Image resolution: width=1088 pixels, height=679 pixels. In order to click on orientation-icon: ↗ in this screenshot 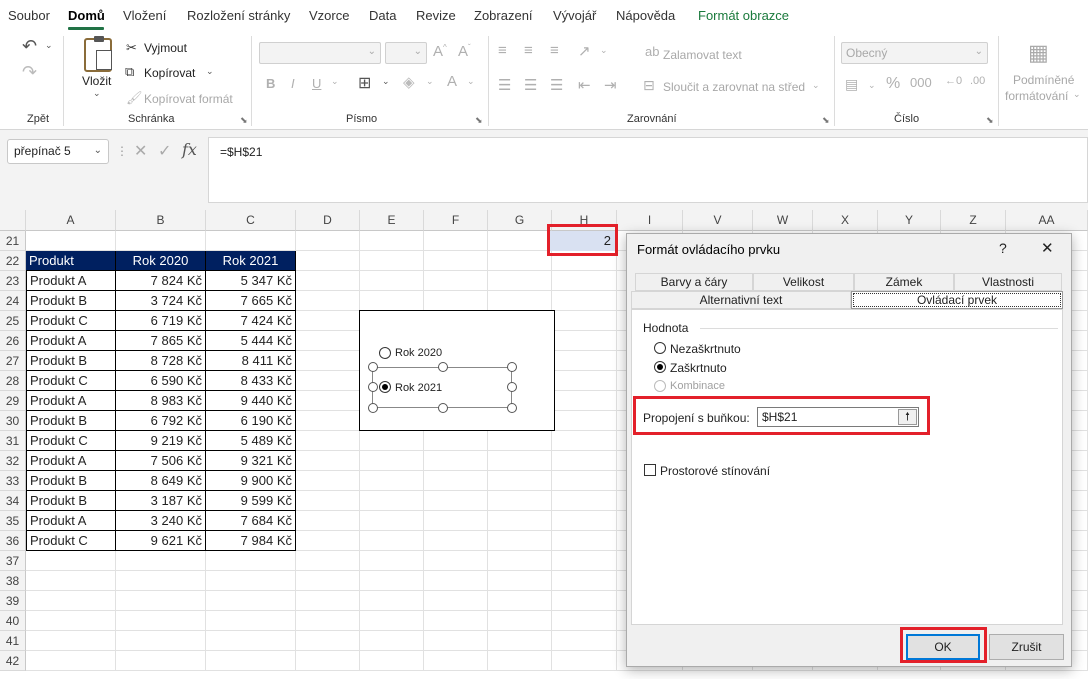, I will do `click(584, 51)`.